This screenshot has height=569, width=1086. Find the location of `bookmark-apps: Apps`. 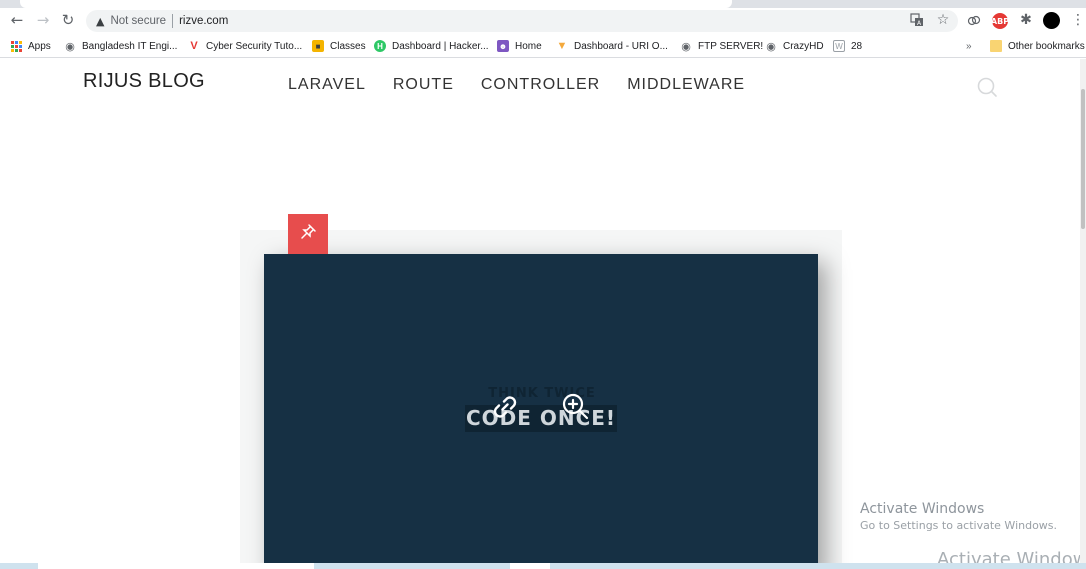

bookmark-apps: Apps is located at coordinates (30, 46).